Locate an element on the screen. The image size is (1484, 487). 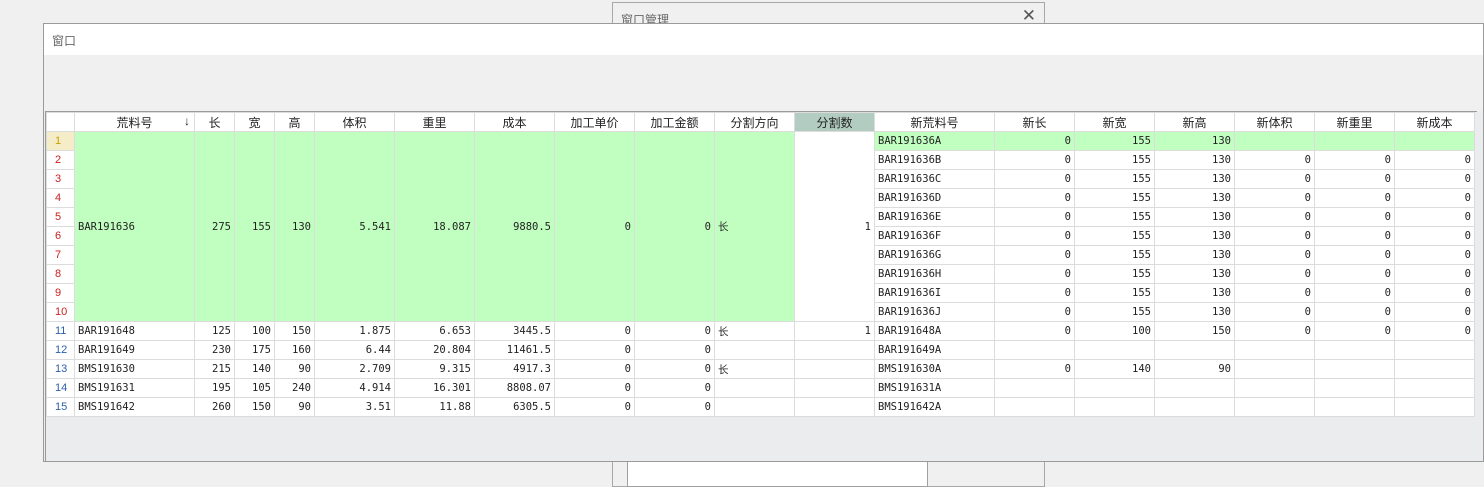
cell-weight: 16.301 is located at coordinates (434, 388).